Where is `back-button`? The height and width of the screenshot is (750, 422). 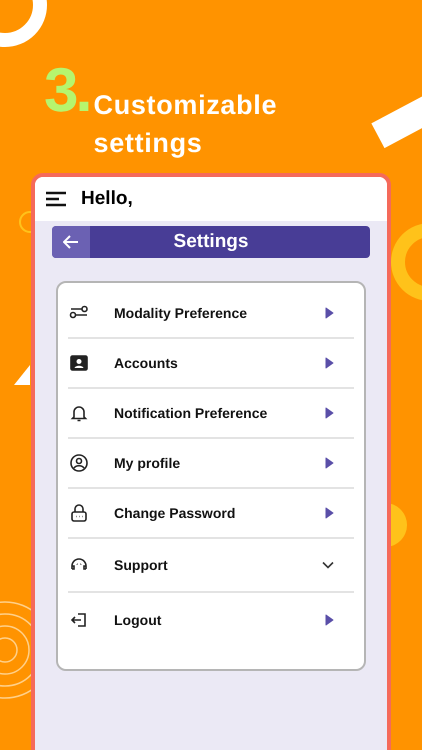
back-button is located at coordinates (71, 242).